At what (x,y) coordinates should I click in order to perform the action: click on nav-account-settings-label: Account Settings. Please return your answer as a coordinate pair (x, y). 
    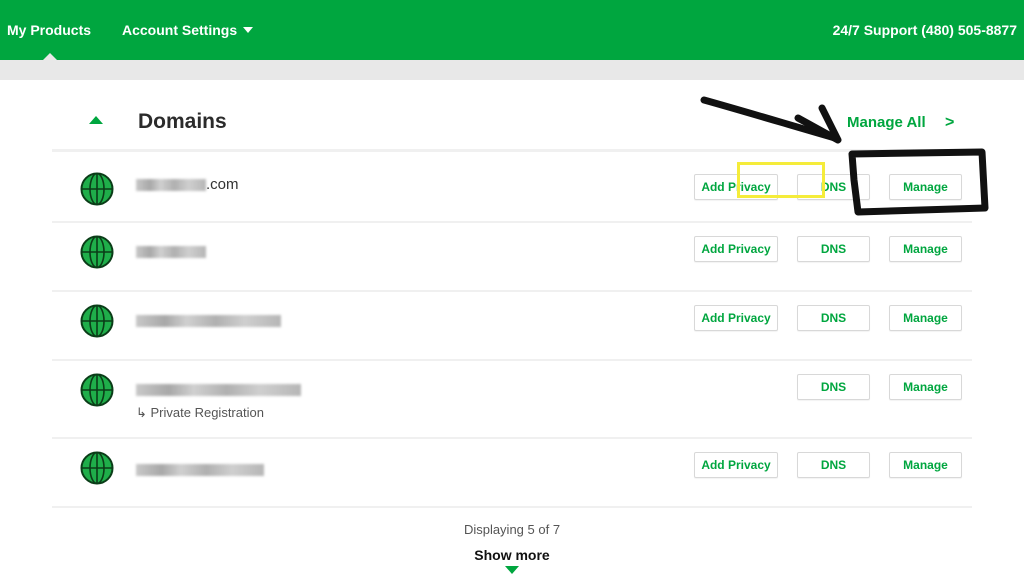
    Looking at the image, I should click on (180, 30).